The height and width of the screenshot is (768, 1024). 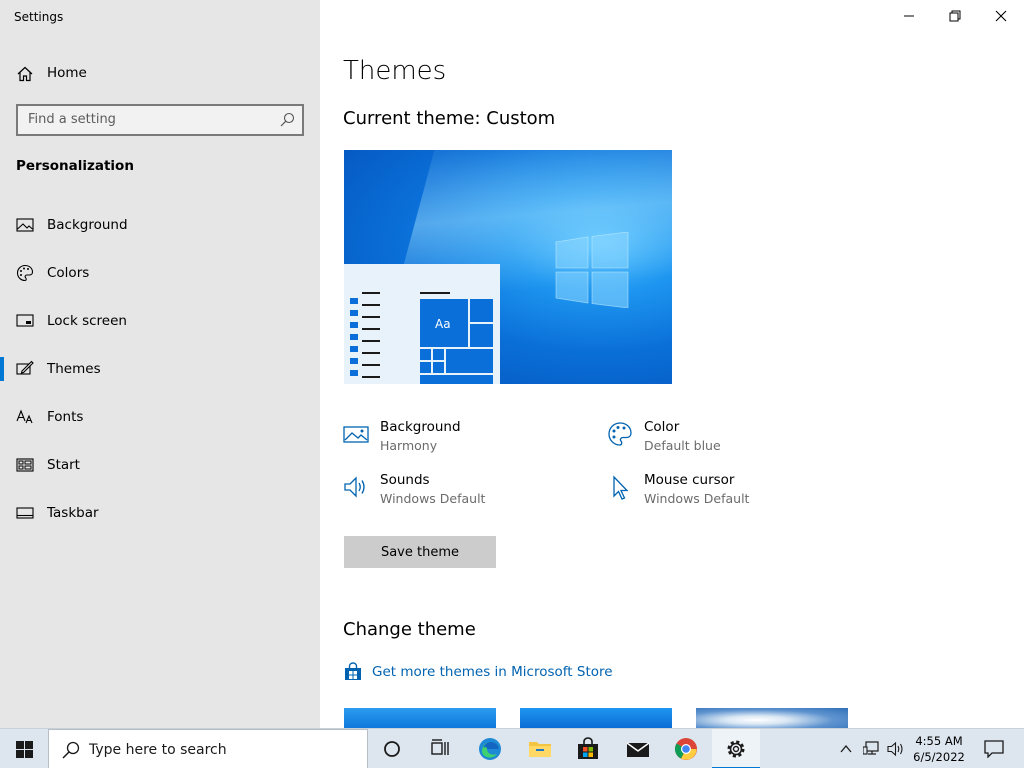 I want to click on sidebar-item-label: Taskbar, so click(x=73, y=513).